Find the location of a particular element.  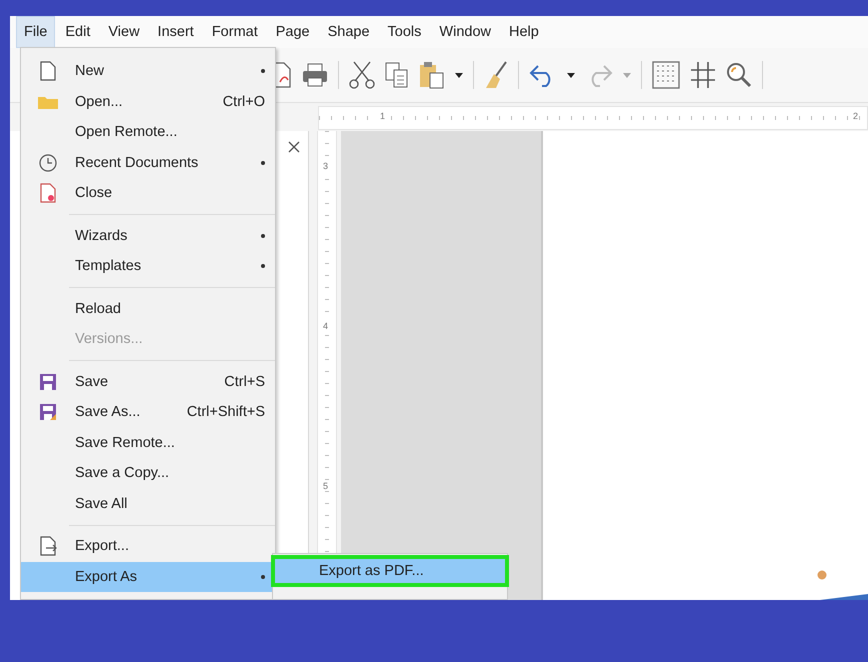

menu-title: Window is located at coordinates (465, 32).